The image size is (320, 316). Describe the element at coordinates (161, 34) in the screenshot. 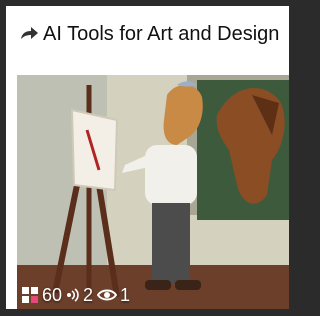

I see `card-title-text: AI Tools for Art and Design` at that location.